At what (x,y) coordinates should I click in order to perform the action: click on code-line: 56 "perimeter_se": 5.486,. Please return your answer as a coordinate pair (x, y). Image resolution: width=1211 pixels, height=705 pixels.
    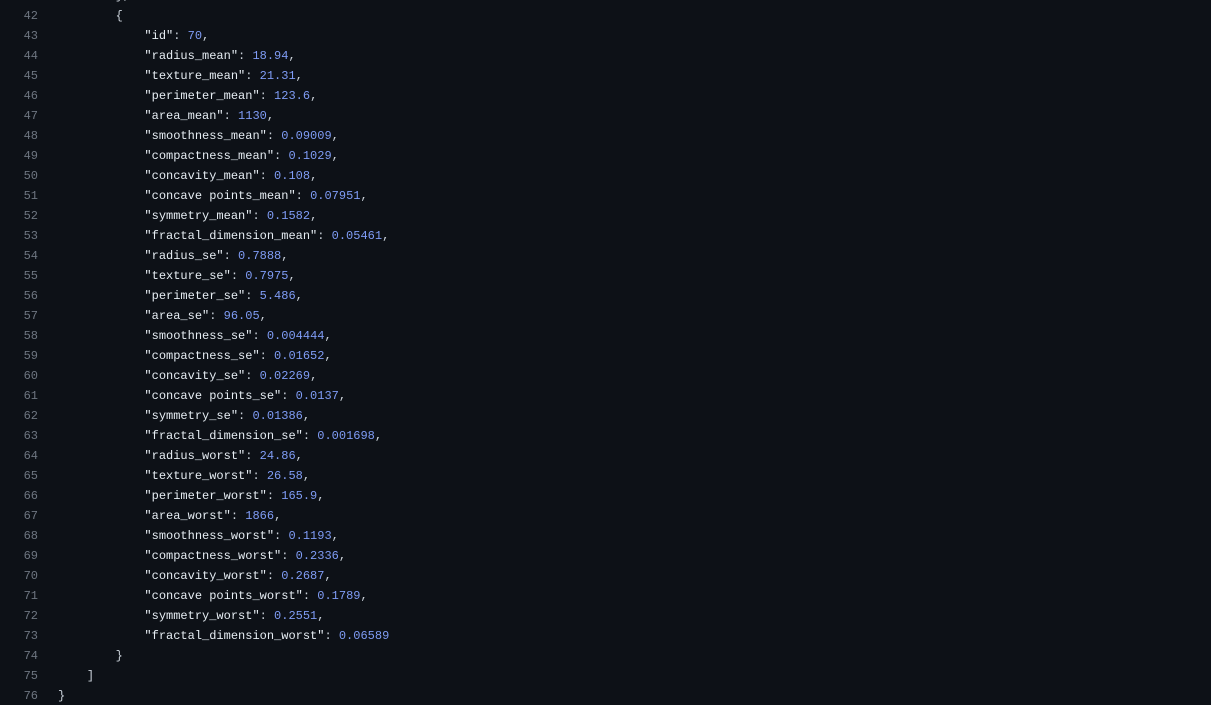
    Looking at the image, I should click on (605, 296).